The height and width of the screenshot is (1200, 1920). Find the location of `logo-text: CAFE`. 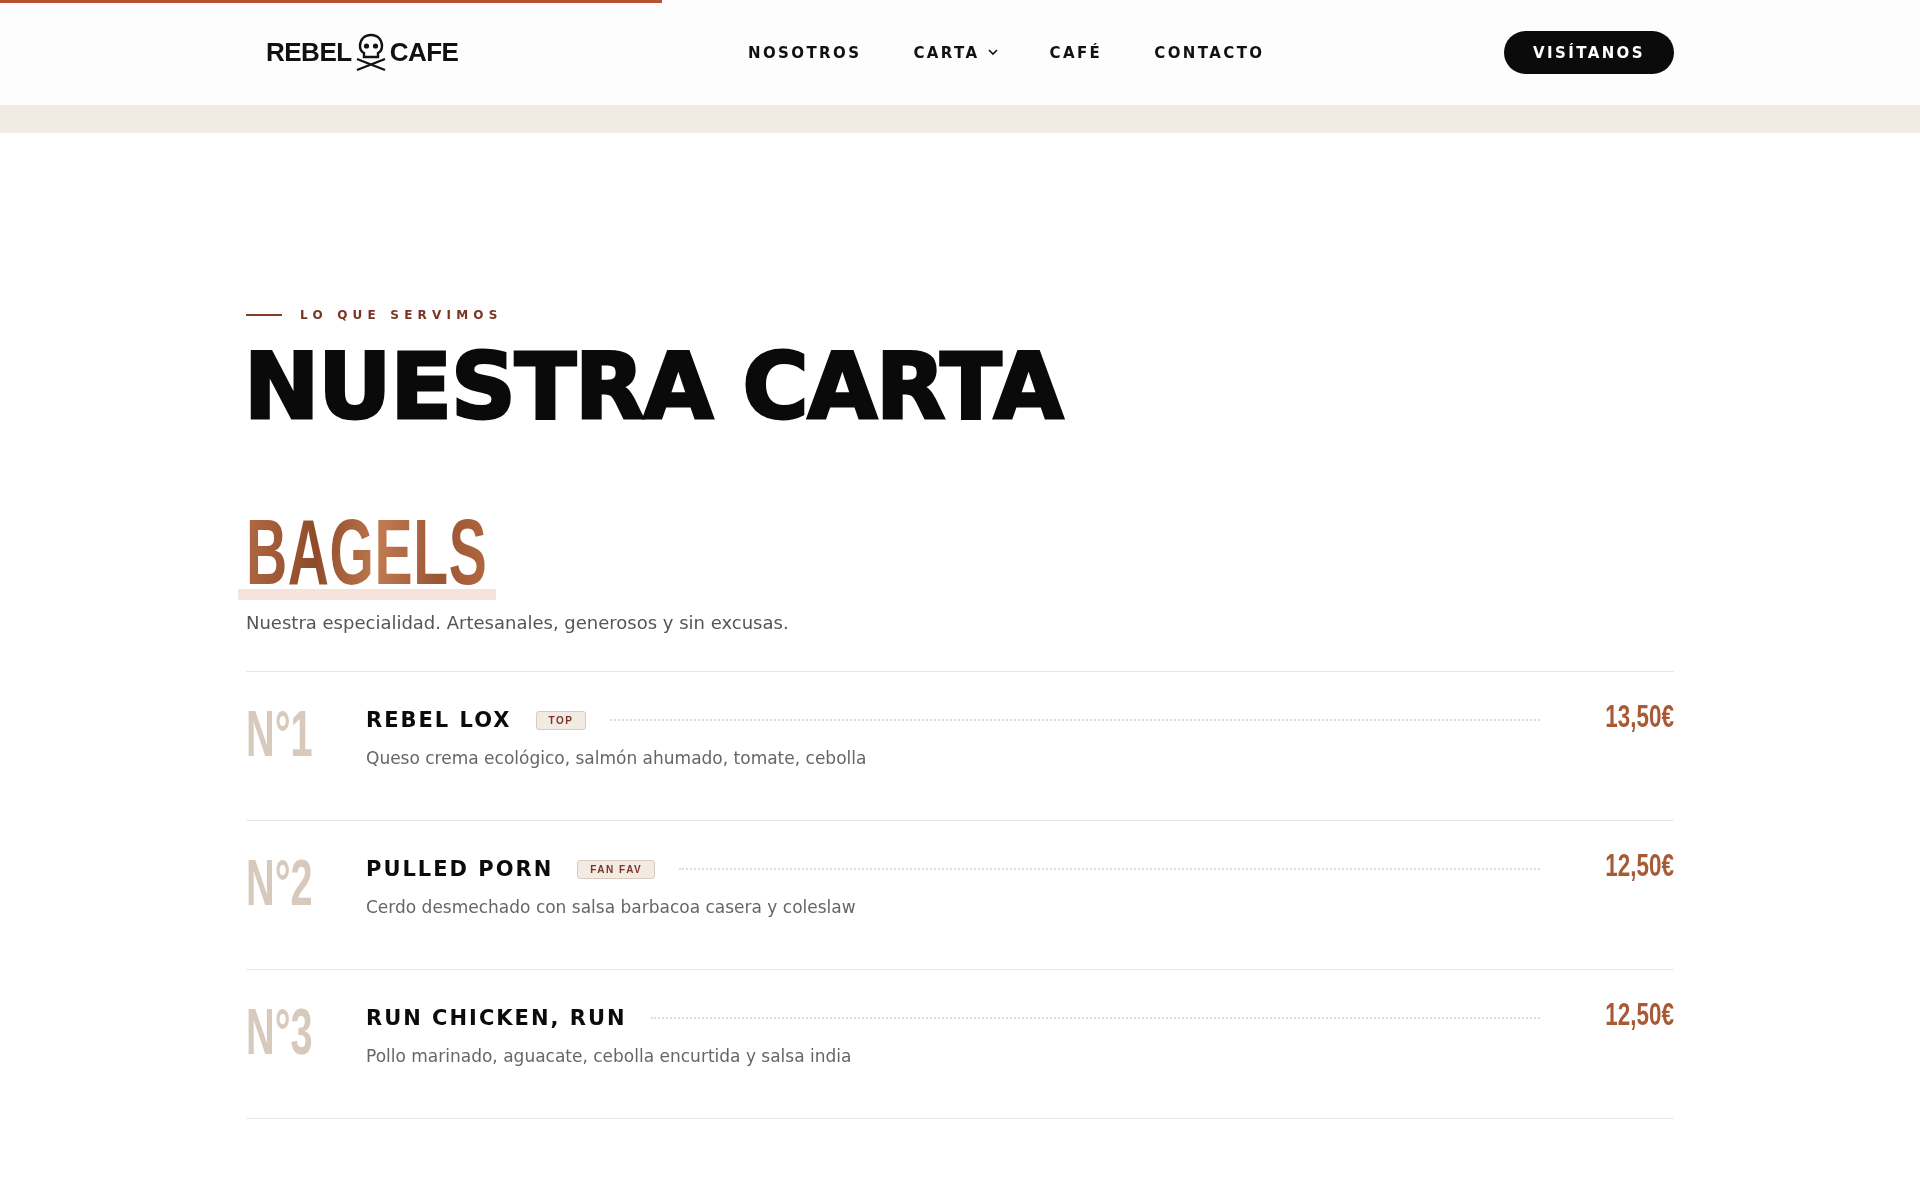

logo-text: CAFE is located at coordinates (424, 52).